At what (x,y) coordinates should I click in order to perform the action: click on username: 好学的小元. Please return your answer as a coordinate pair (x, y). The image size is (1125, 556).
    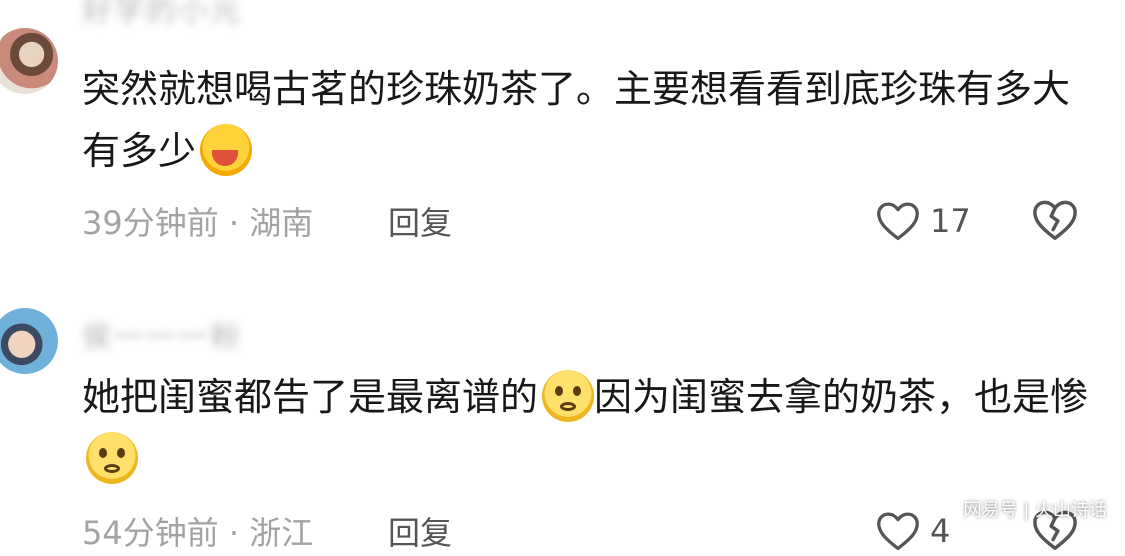
    Looking at the image, I should click on (162, 15).